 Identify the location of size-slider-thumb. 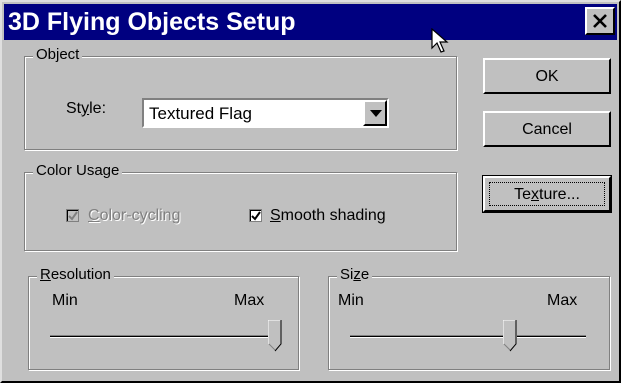
(510, 336).